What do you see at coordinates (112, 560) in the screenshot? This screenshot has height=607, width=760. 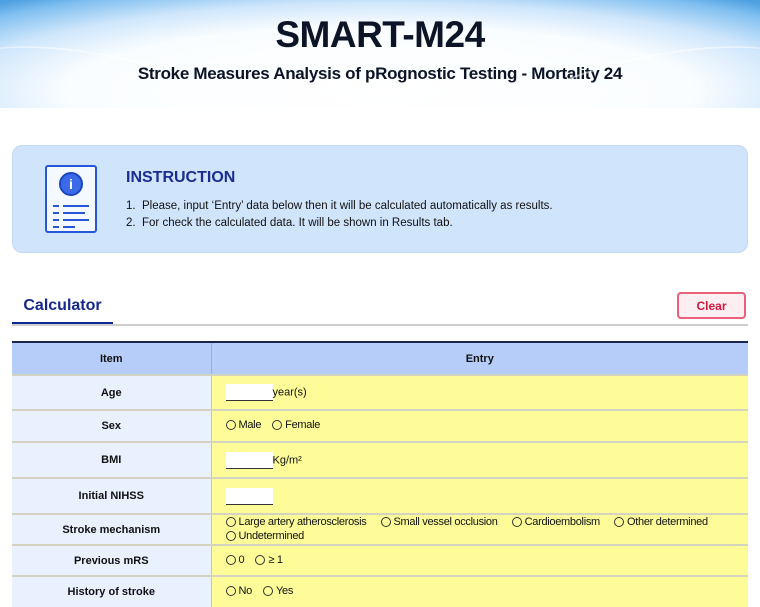 I see `row-label: Previous mRS` at bounding box center [112, 560].